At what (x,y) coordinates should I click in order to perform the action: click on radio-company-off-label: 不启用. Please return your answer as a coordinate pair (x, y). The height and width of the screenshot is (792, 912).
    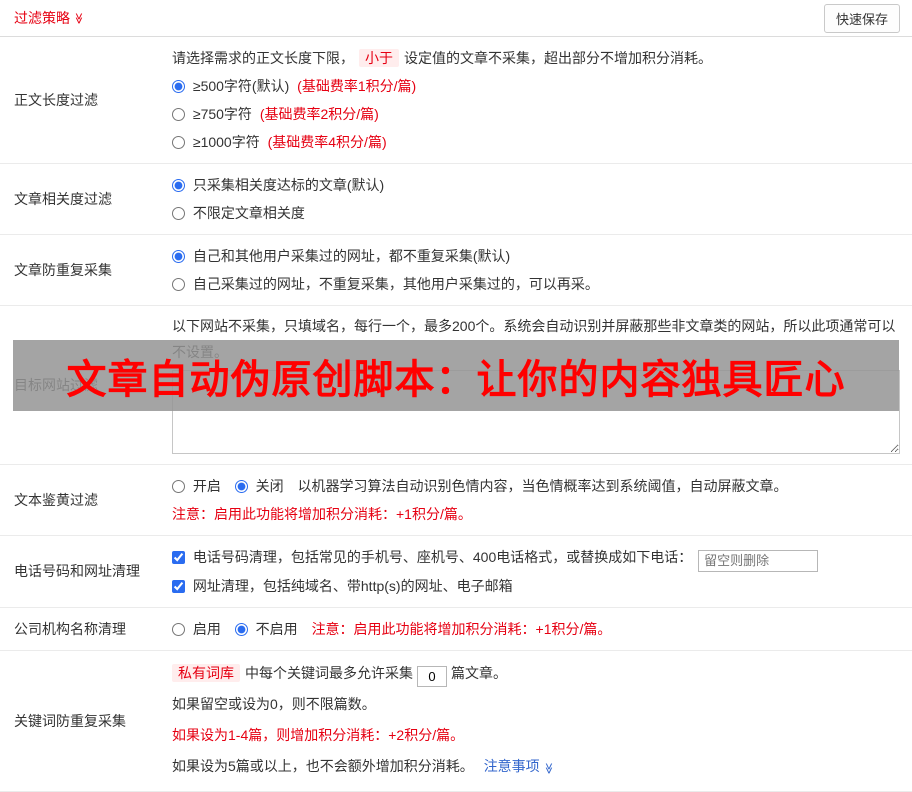
    Looking at the image, I should click on (276, 628).